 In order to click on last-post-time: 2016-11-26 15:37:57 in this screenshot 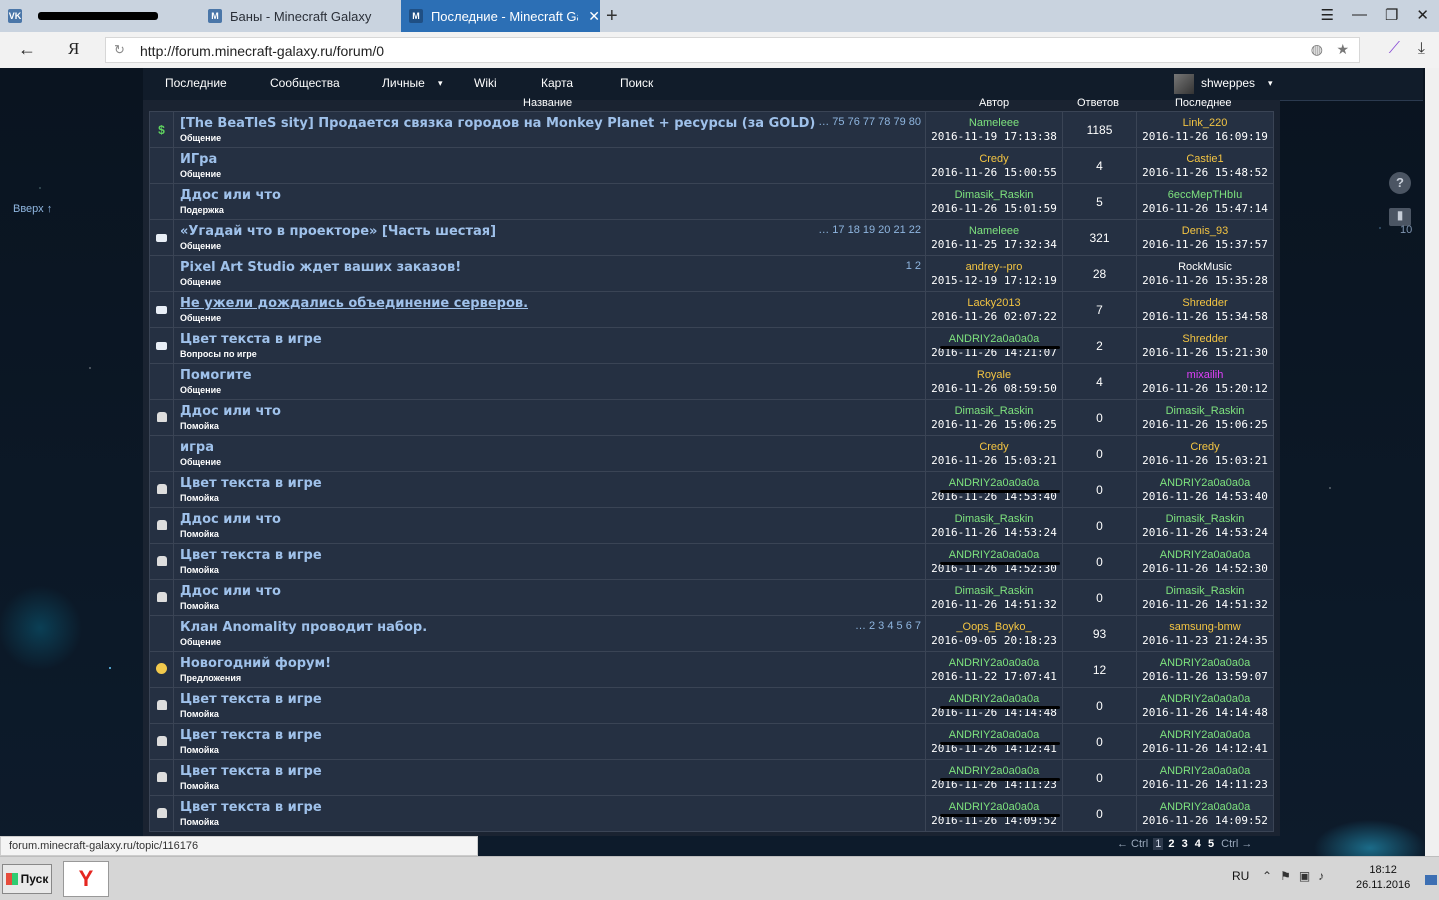, I will do `click(1205, 244)`.